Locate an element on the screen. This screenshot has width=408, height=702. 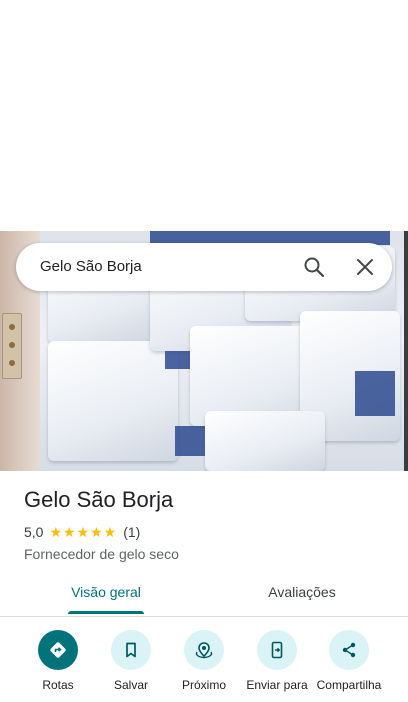
search-icon is located at coordinates (314, 267).